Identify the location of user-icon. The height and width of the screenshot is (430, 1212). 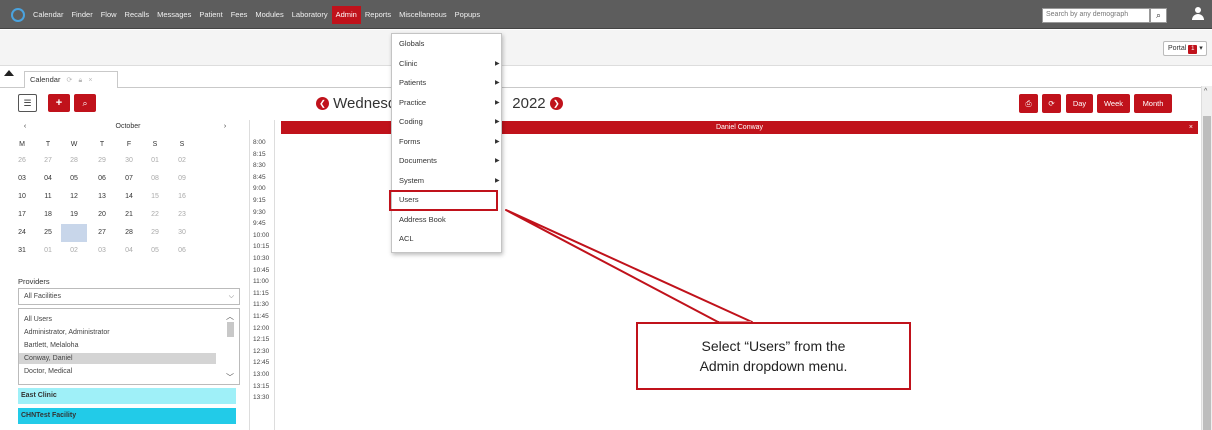
(1198, 14).